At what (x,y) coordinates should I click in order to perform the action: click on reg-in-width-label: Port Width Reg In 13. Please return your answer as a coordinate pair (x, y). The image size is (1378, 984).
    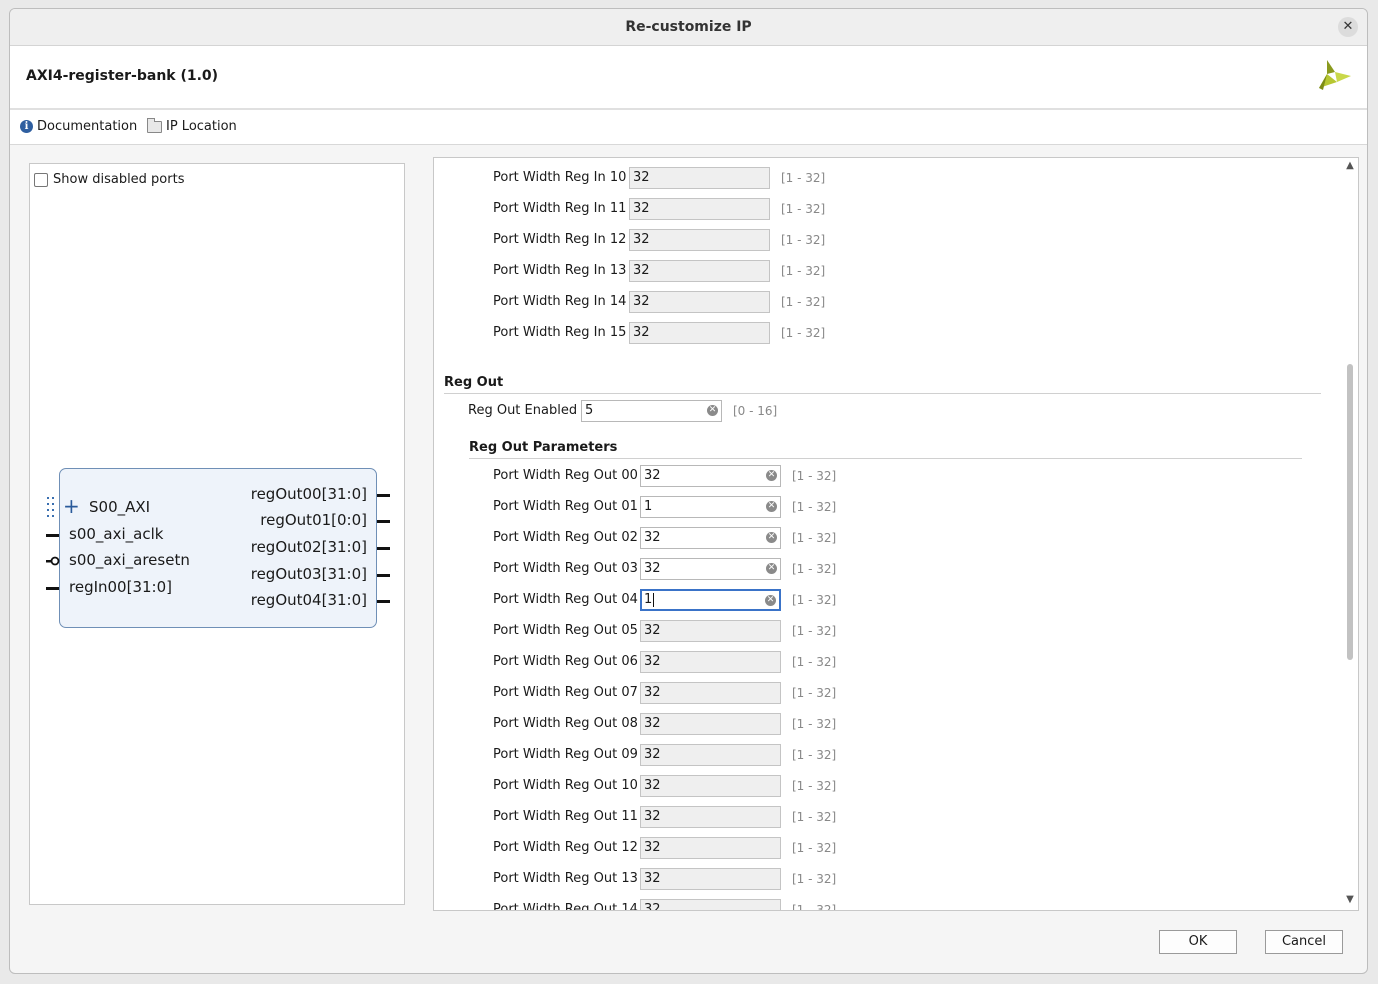
    Looking at the image, I should click on (560, 270).